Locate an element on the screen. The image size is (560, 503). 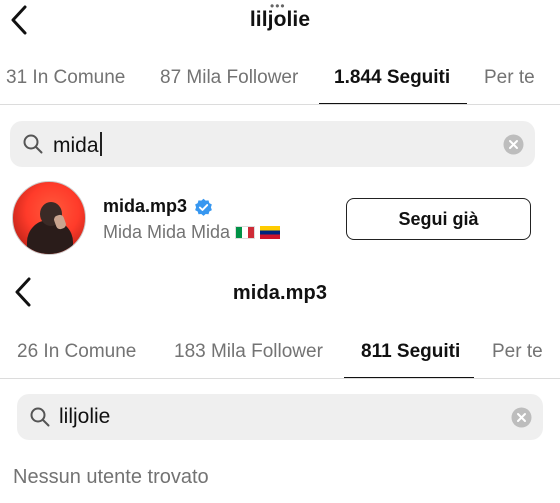
tab-followers: 87 Mila Follower is located at coordinates (229, 78).